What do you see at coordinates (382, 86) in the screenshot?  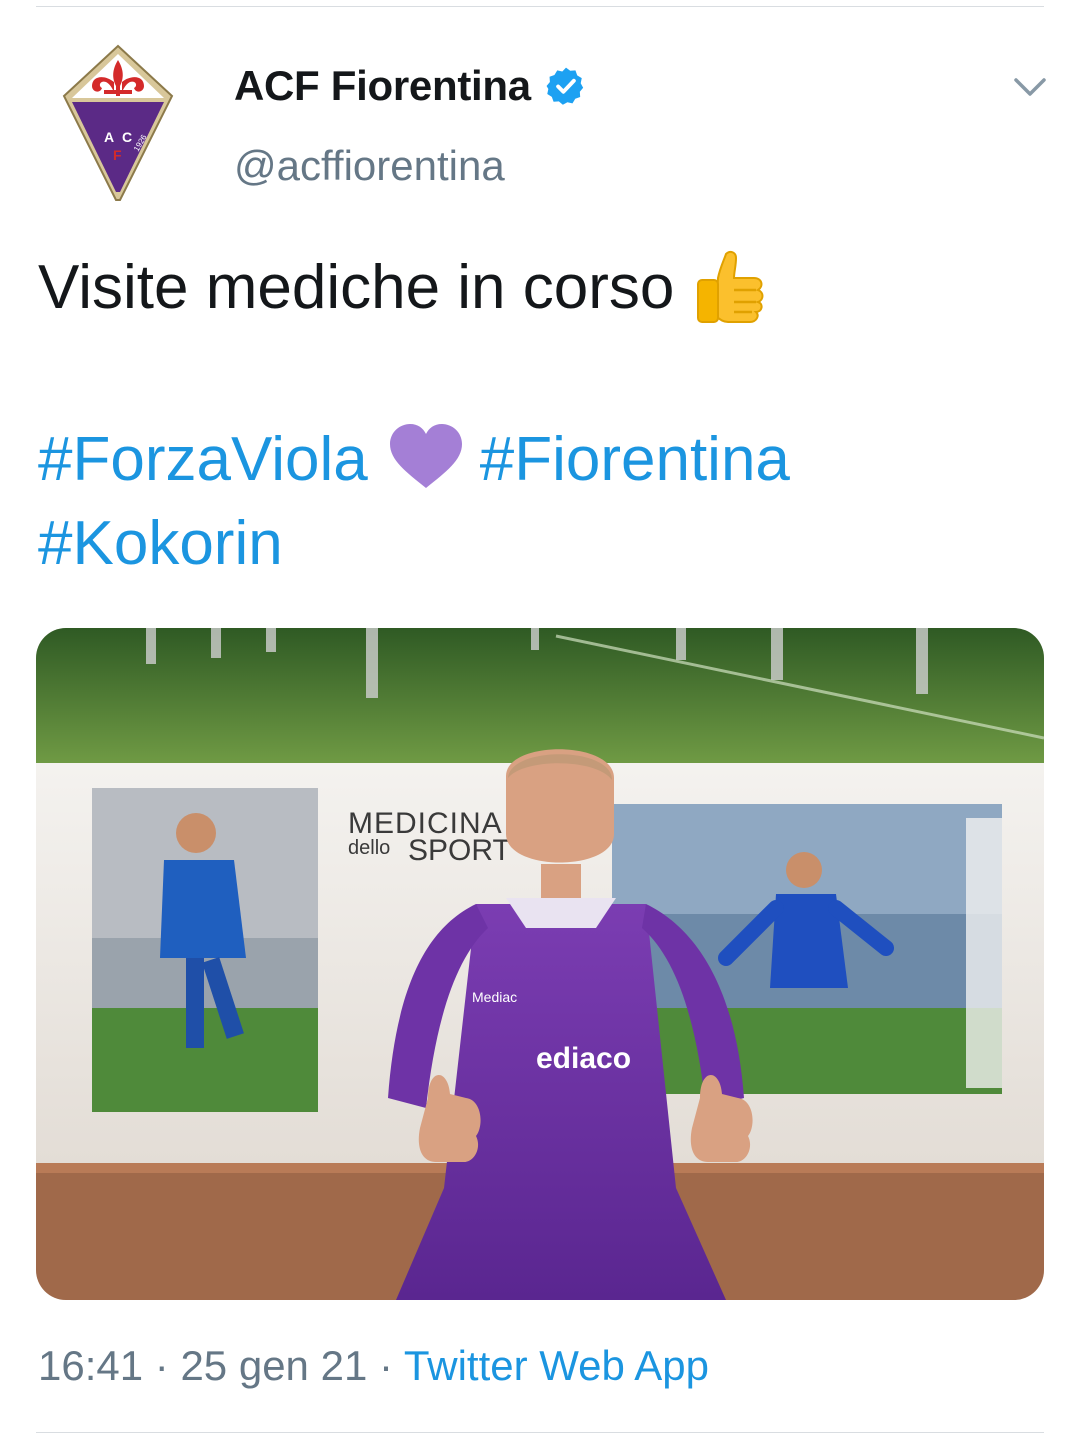 I see `display-name: ACF Fiorentina` at bounding box center [382, 86].